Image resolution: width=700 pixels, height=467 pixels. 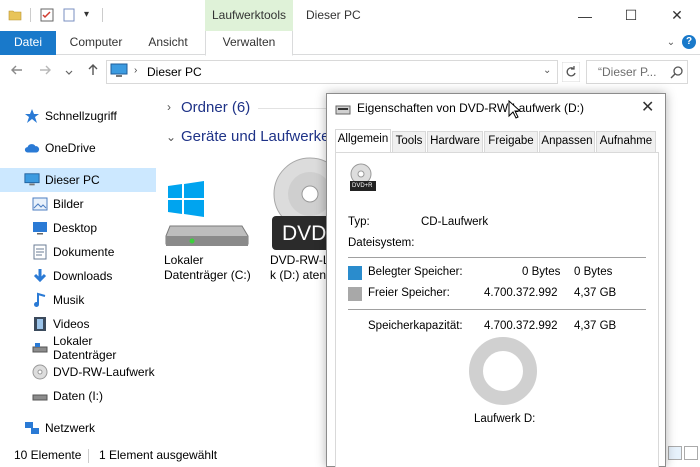 I want to click on tab-aufnahme: Aufnahme, so click(x=626, y=141).